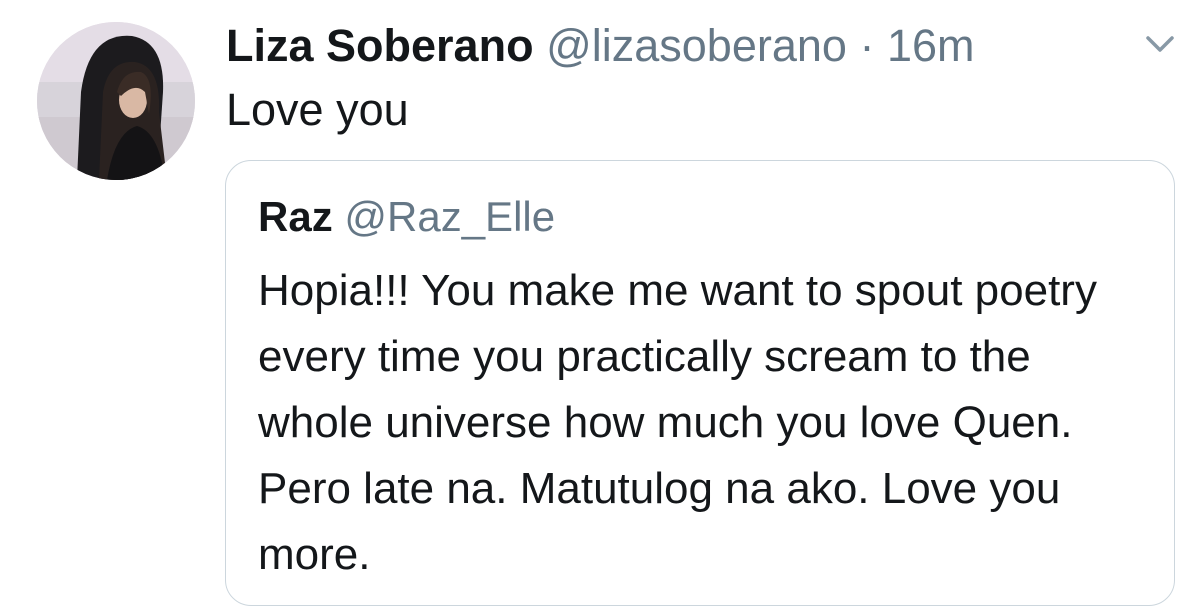  I want to click on tweet-text: Love you, so click(317, 109).